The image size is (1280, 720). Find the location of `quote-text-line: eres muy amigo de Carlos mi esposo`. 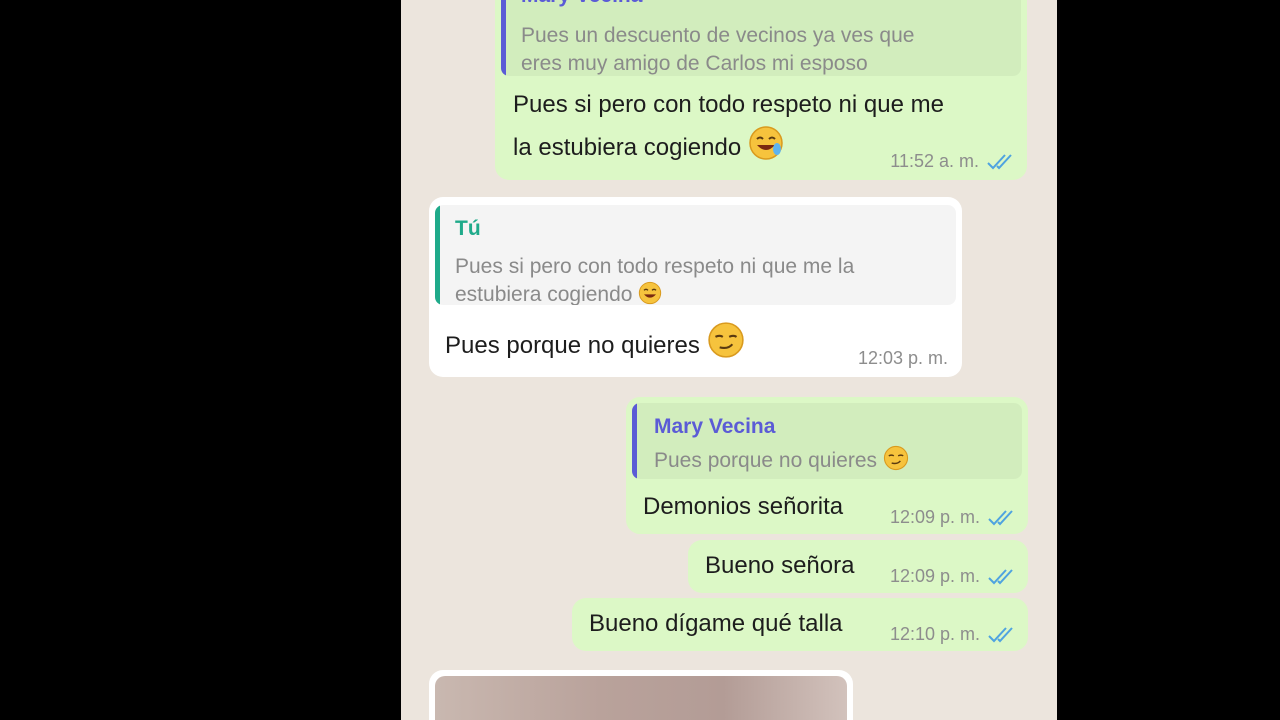

quote-text-line: eres muy amigo de Carlos mi esposo is located at coordinates (694, 63).